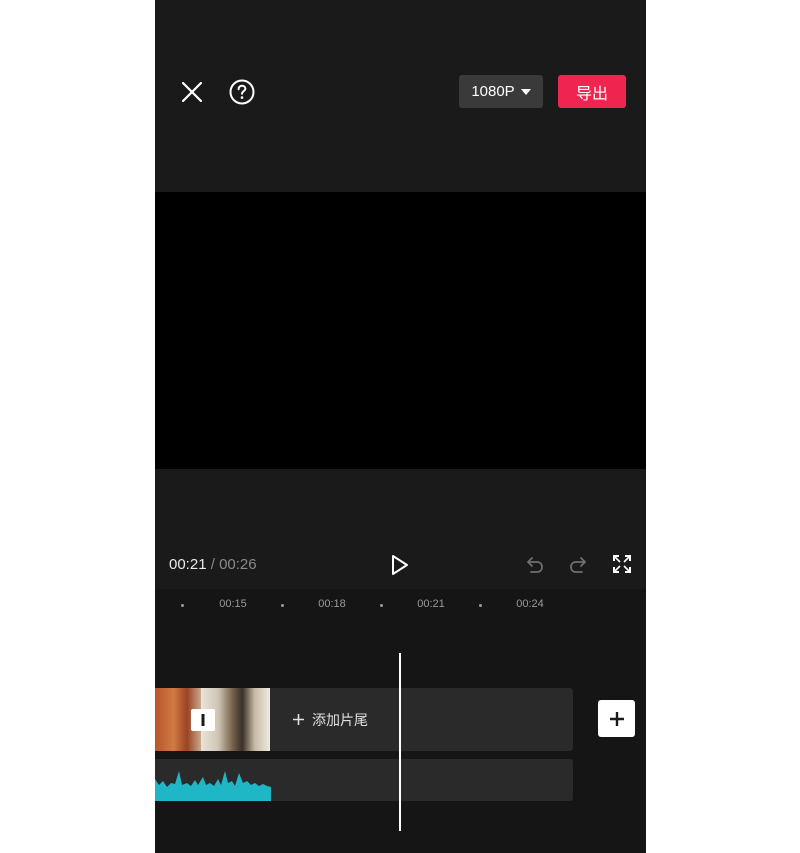  What do you see at coordinates (213, 786) in the screenshot?
I see `audio-waveform` at bounding box center [213, 786].